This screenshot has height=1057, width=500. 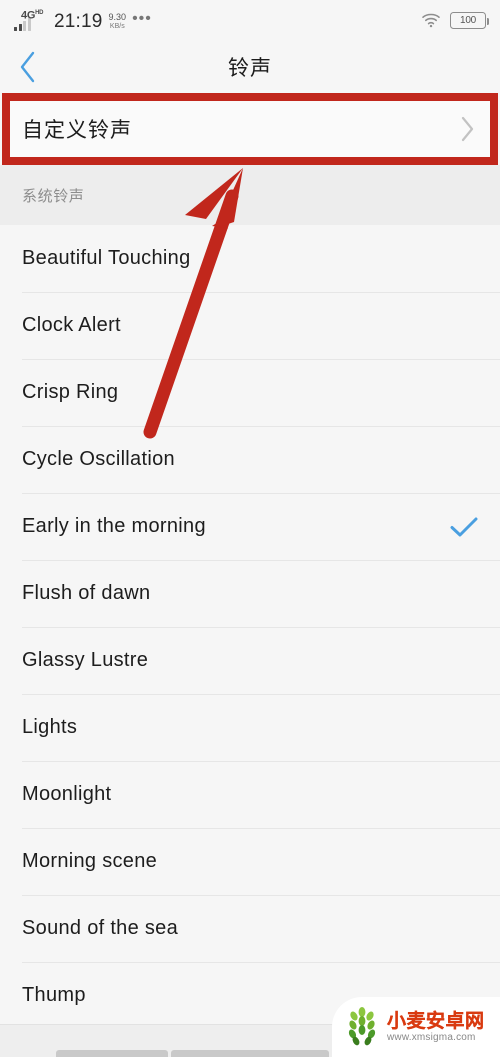 What do you see at coordinates (50, 727) in the screenshot?
I see `ringtone-name-label: Lights` at bounding box center [50, 727].